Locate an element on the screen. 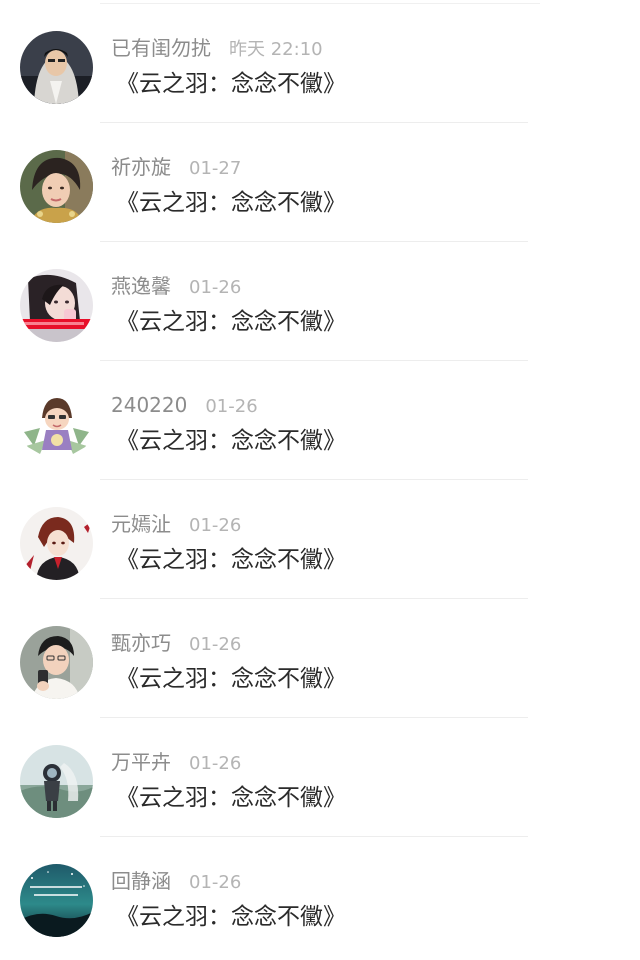 Image resolution: width=640 pixels, height=960 pixels. username: 甄亦巧 is located at coordinates (141, 643).